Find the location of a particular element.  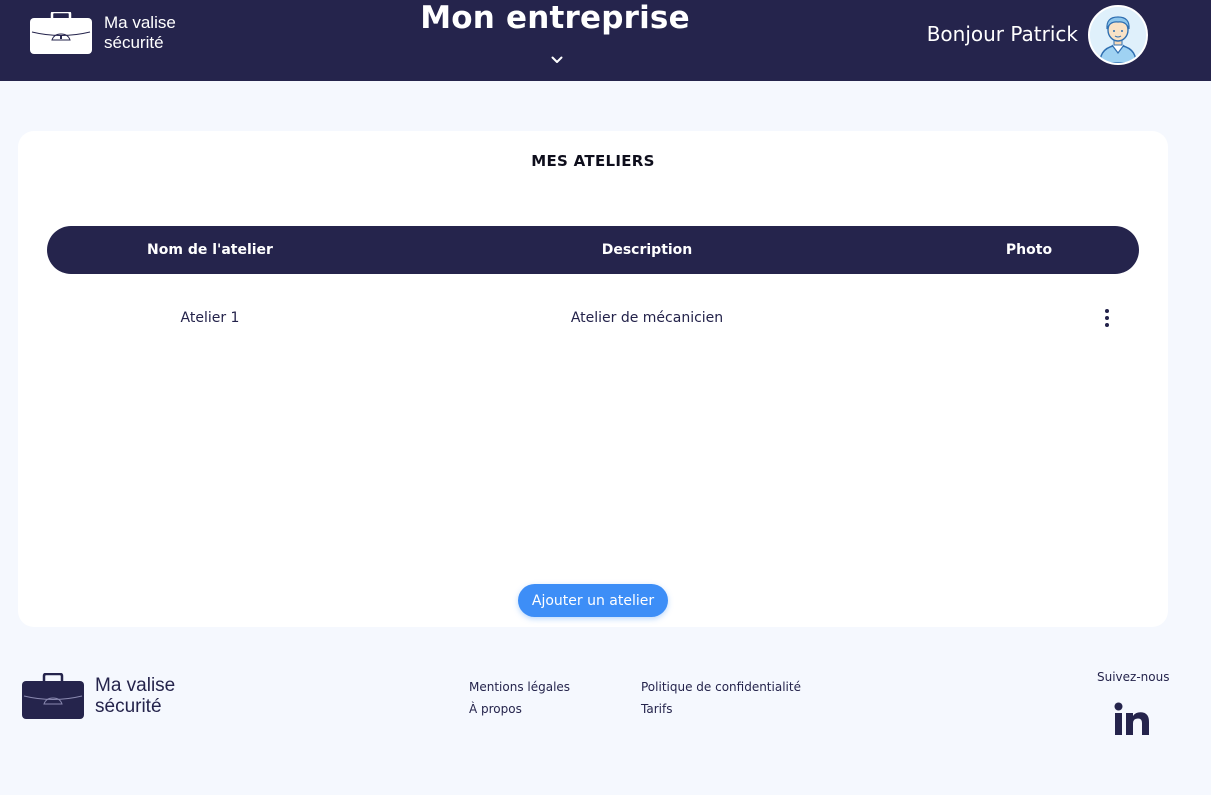

column-header-name: Nom de l'atelier is located at coordinates (210, 250).